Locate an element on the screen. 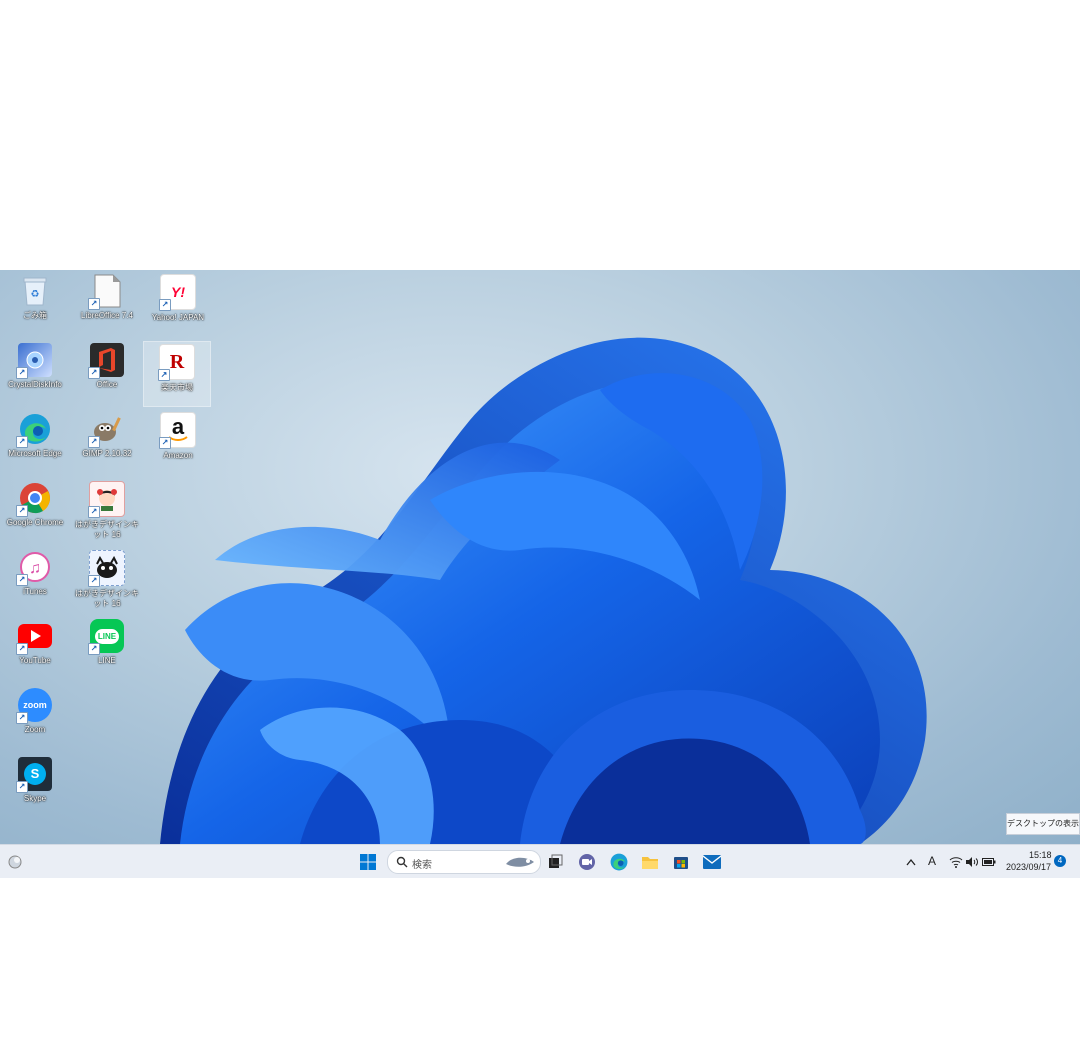 Image resolution: width=1080 pixels, height=1063 pixels. line-logo-text: LINE is located at coordinates (107, 636).